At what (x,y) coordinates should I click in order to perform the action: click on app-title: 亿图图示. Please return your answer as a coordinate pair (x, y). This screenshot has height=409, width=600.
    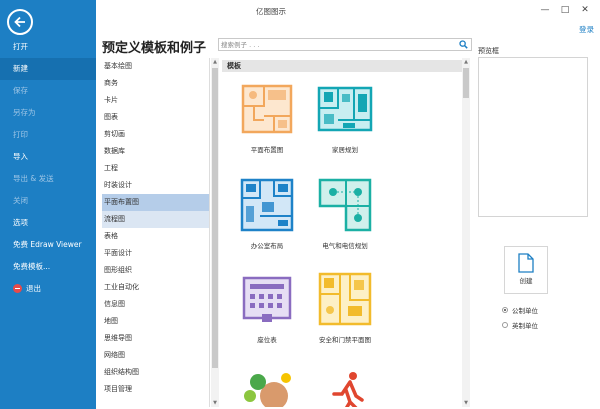
    Looking at the image, I should click on (271, 11).